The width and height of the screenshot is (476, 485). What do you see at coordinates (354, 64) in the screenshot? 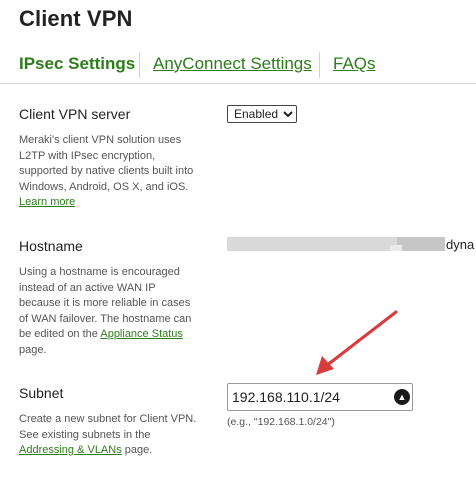
I see `tab-faqs: FAQs` at bounding box center [354, 64].